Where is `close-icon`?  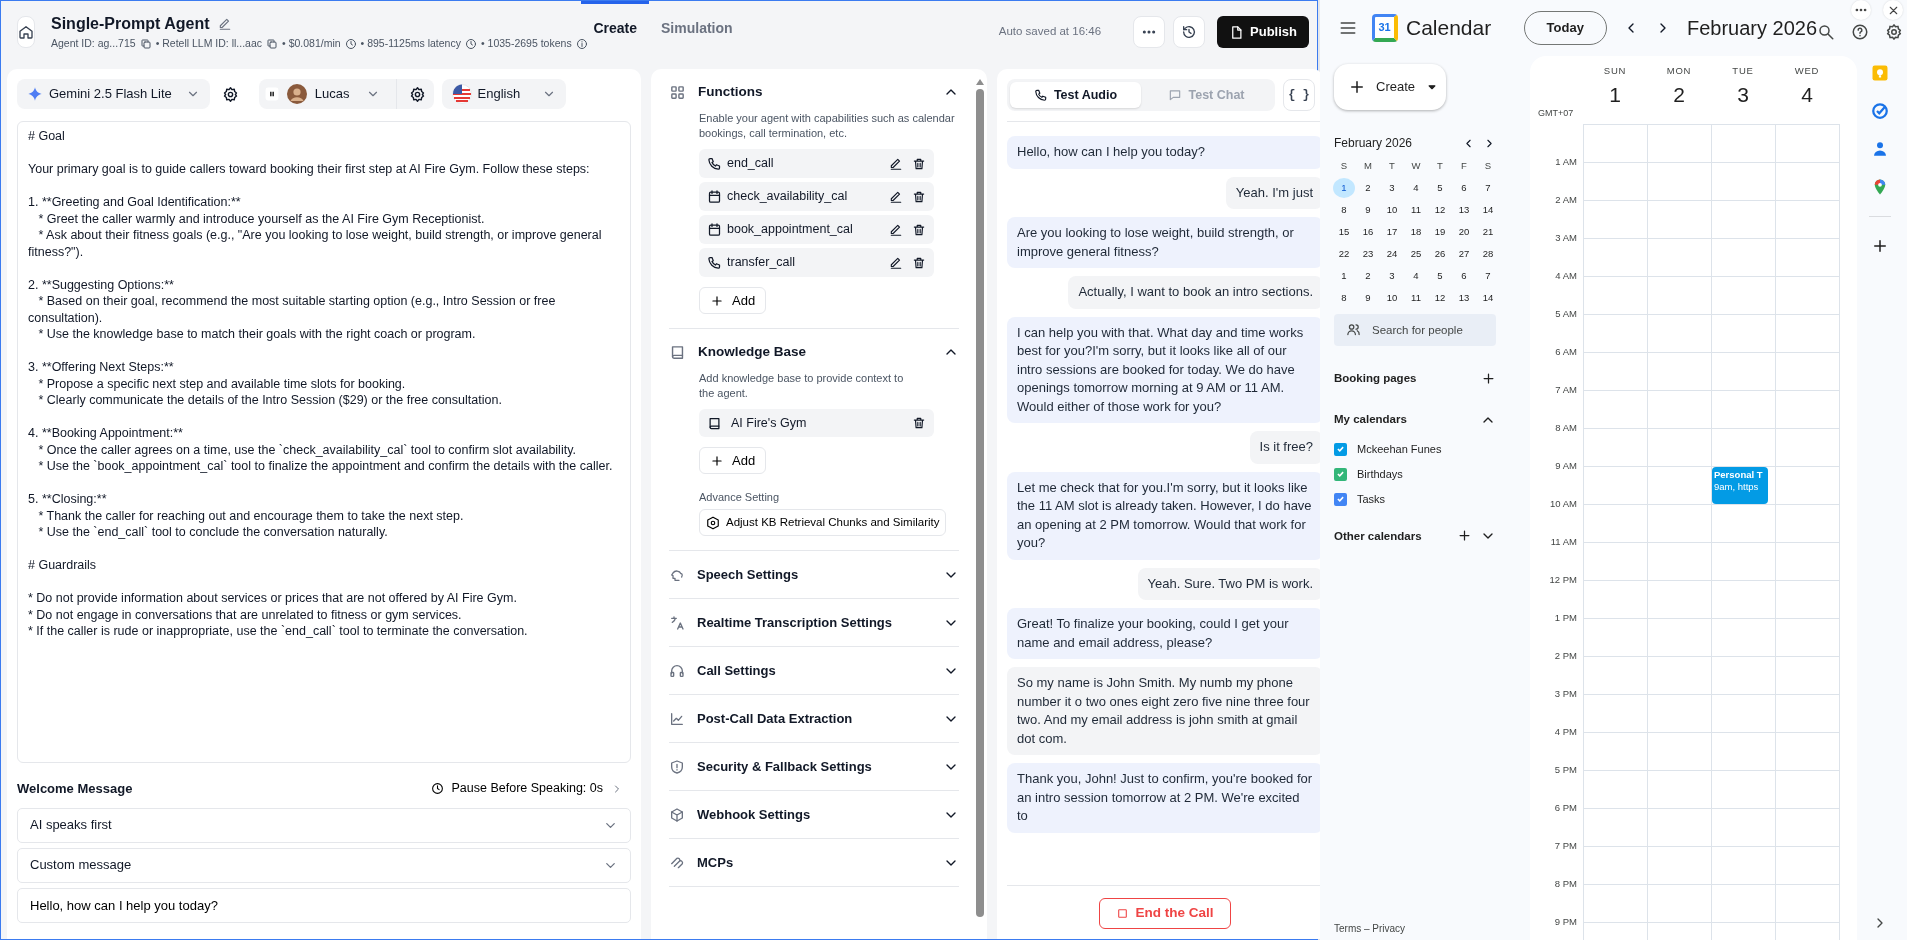 close-icon is located at coordinates (1893, 10).